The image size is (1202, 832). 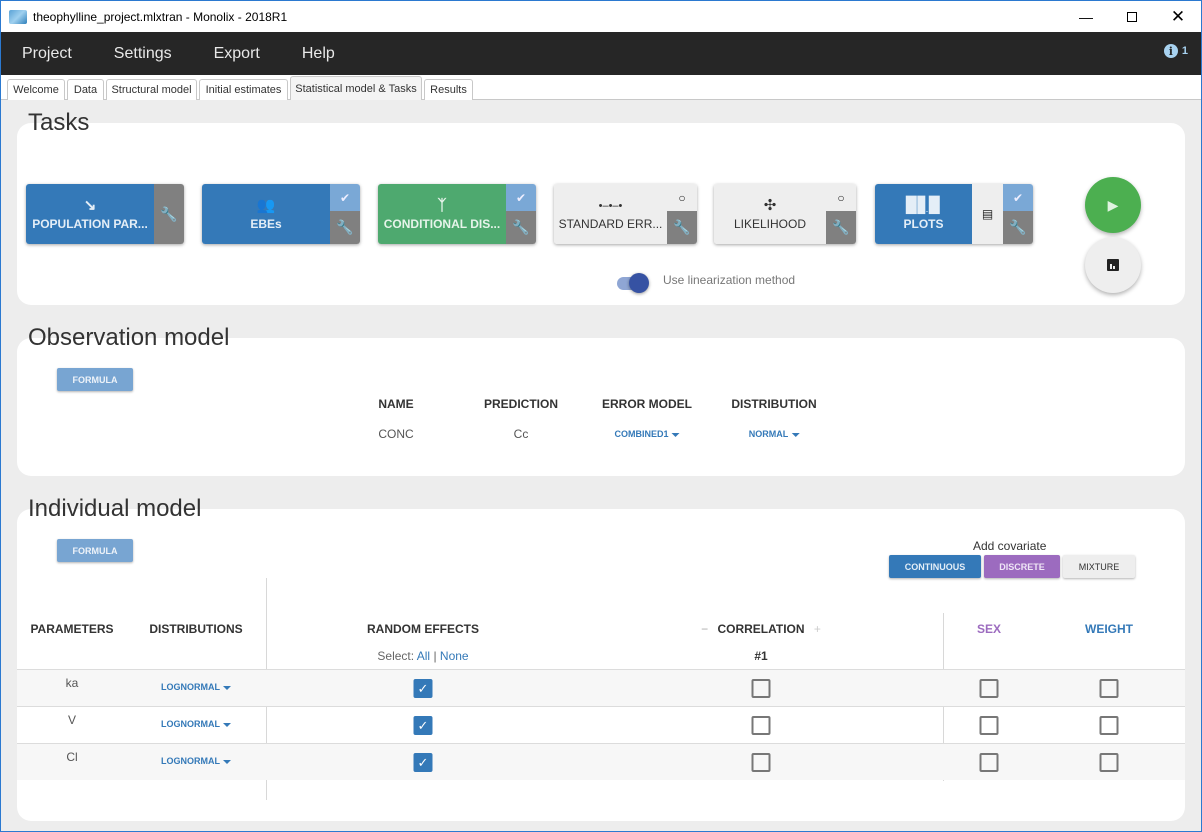 I want to click on minimize-icon: —, so click(x=1086, y=16).